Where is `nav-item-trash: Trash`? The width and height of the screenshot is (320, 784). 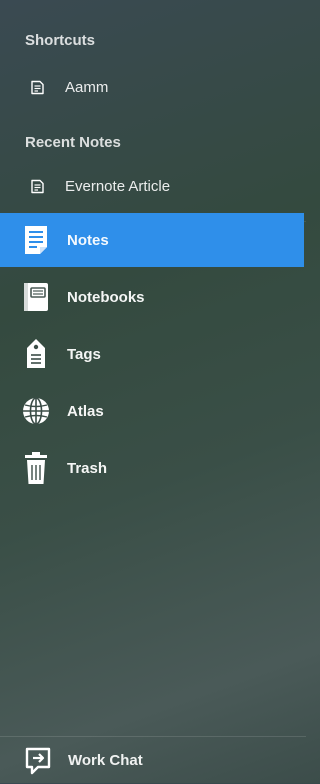 nav-item-trash: Trash is located at coordinates (153, 468).